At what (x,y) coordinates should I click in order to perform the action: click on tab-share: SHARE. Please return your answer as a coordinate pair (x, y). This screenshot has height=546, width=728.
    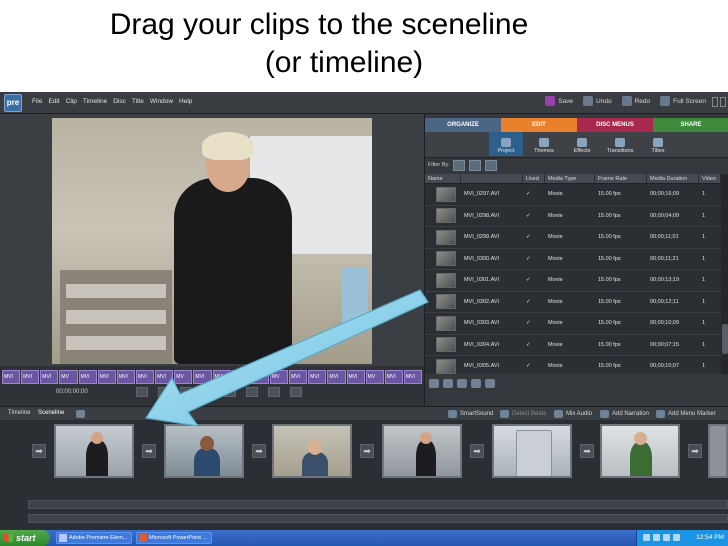
    Looking at the image, I should click on (690, 125).